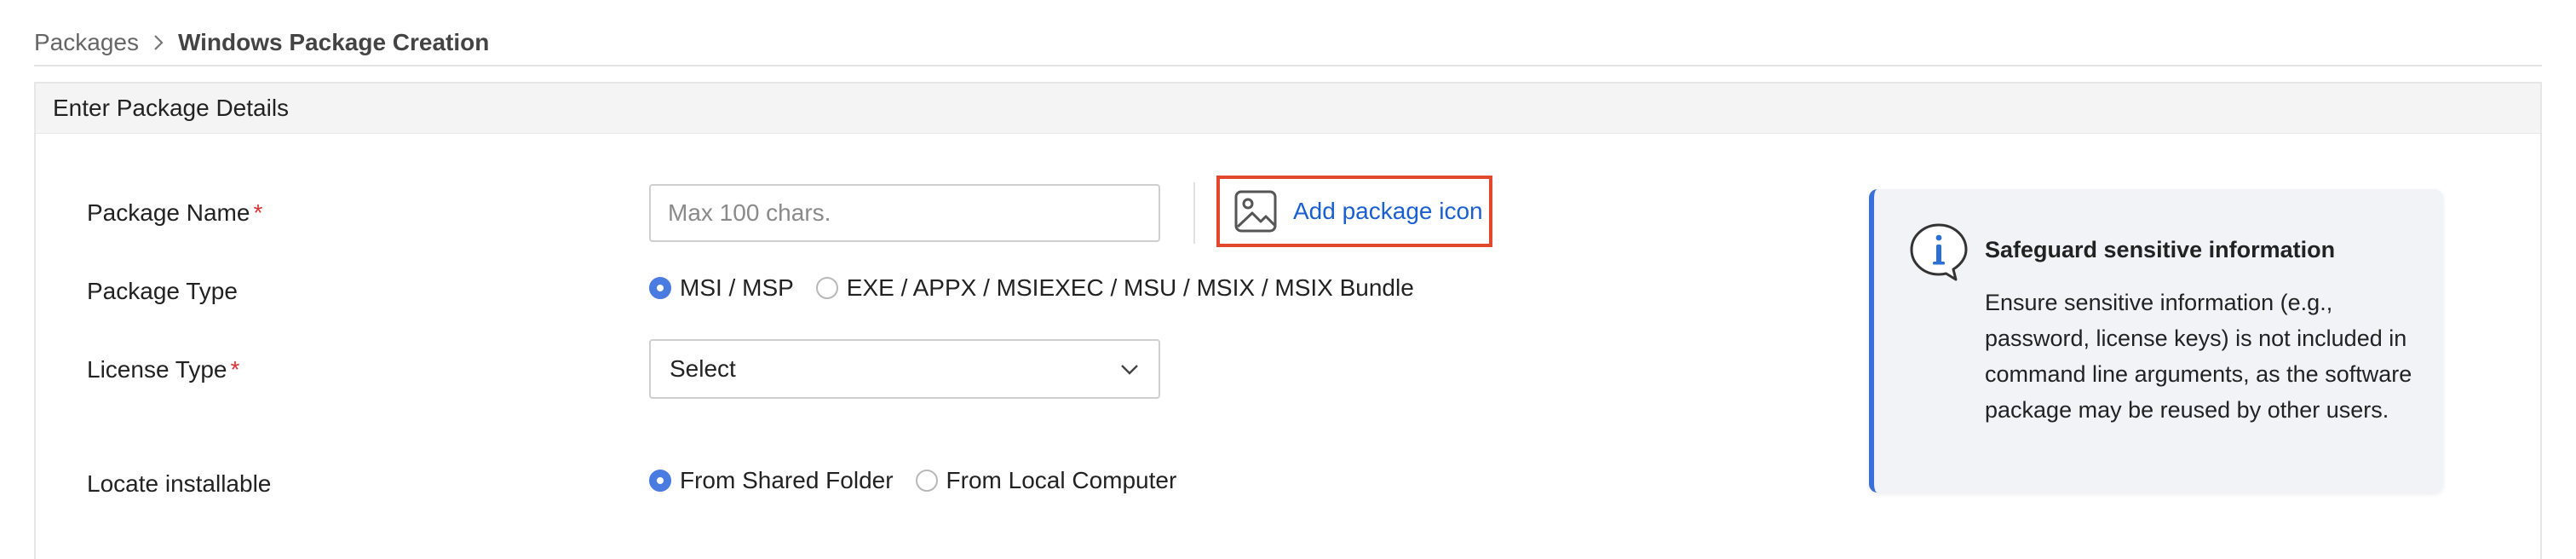  I want to click on add-package-icon-label: Add package icon, so click(1388, 211).